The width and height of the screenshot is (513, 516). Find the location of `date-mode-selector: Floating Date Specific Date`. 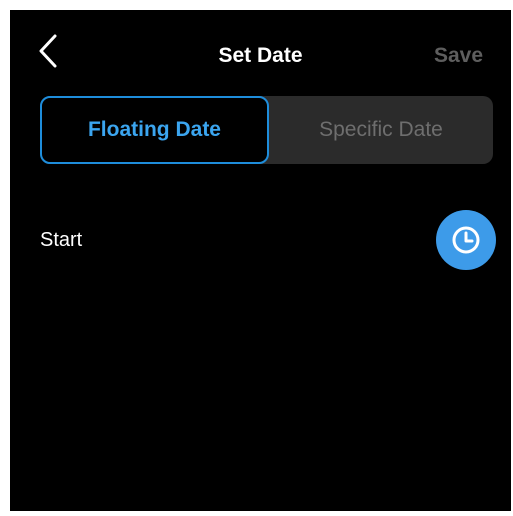

date-mode-selector: Floating Date Specific Date is located at coordinates (266, 130).